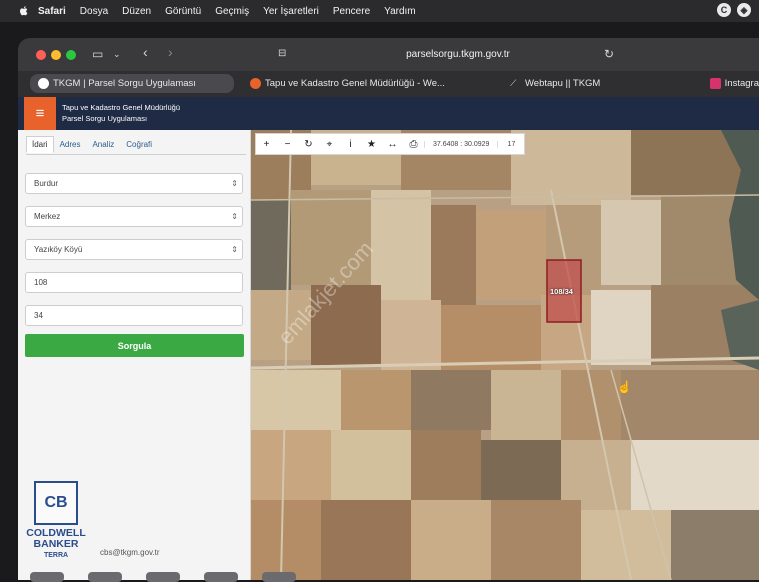 This screenshot has height=582, width=759. I want to click on menu-gecmis: Geçmiş, so click(232, 11).